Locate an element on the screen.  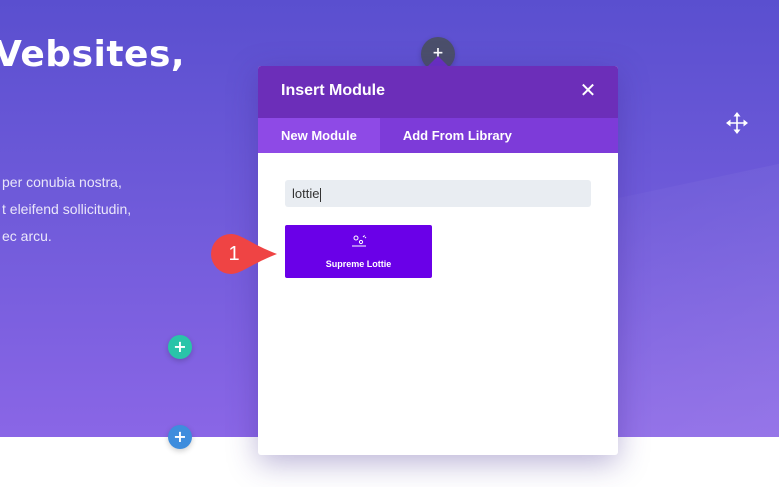
module-label: Supreme Lottie is located at coordinates (358, 264).